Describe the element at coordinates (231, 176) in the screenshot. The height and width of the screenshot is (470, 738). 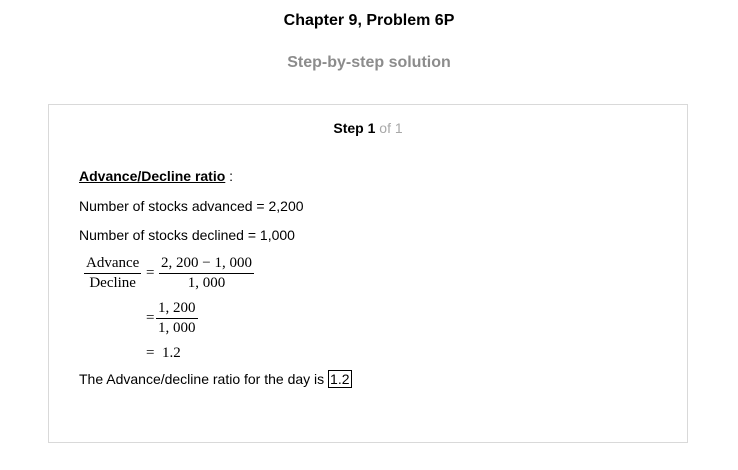
I see `heading-colon: :` at that location.